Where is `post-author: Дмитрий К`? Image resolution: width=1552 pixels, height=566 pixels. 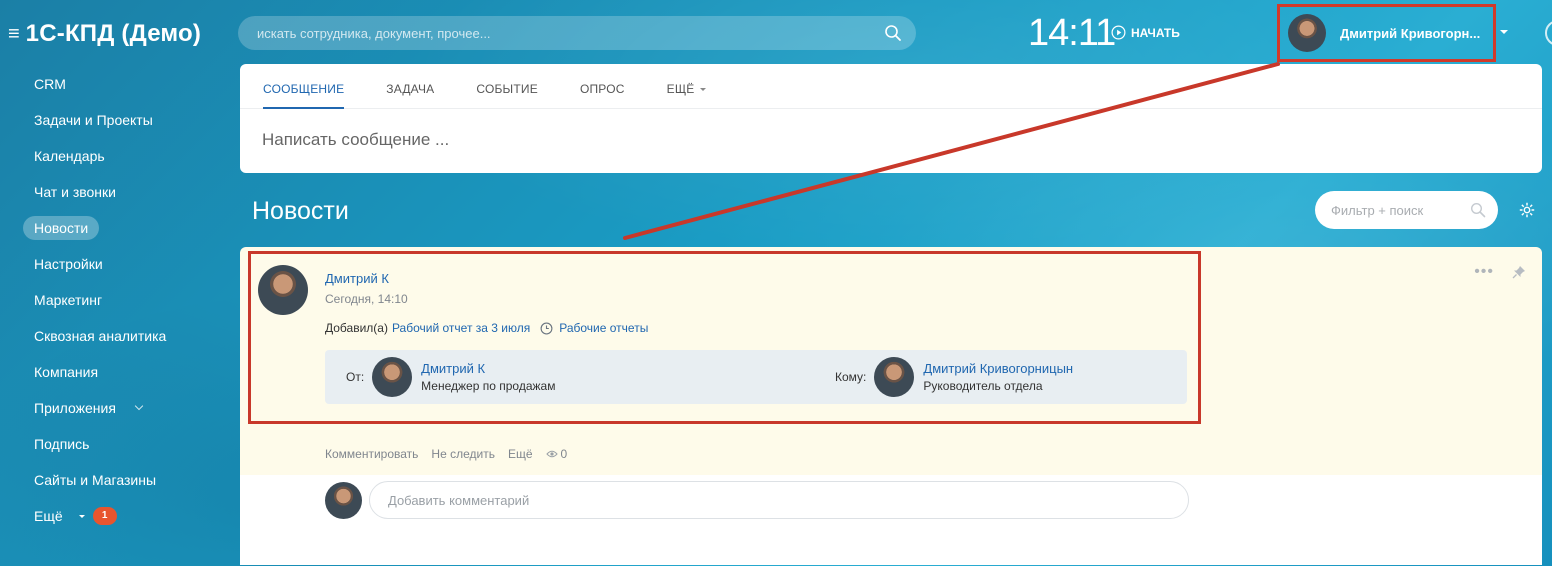 post-author: Дмитрий К is located at coordinates (357, 278).